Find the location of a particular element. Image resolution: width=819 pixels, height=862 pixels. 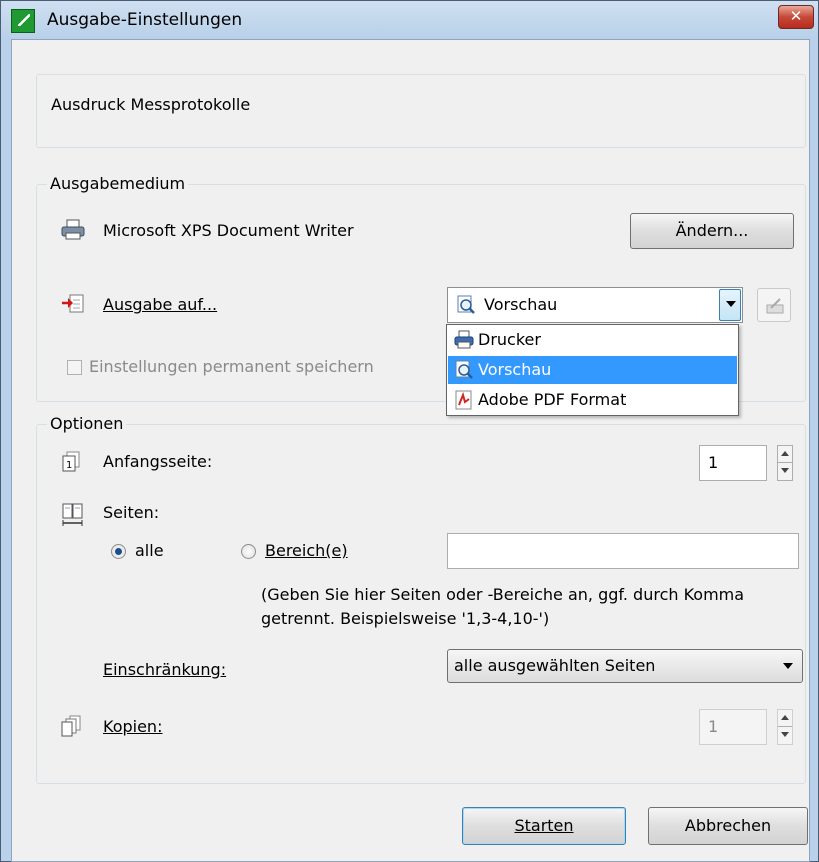

output-to-icon is located at coordinates (73, 303).